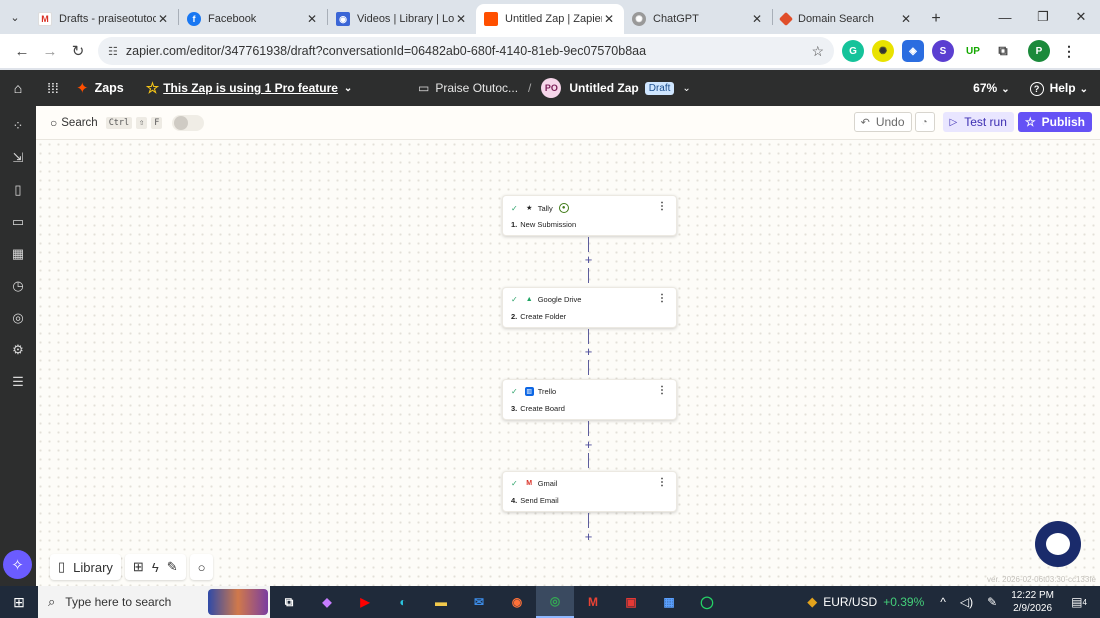  What do you see at coordinates (53, 88) in the screenshot?
I see `app-grid-icon: ⁞⁞⁞` at bounding box center [53, 88].